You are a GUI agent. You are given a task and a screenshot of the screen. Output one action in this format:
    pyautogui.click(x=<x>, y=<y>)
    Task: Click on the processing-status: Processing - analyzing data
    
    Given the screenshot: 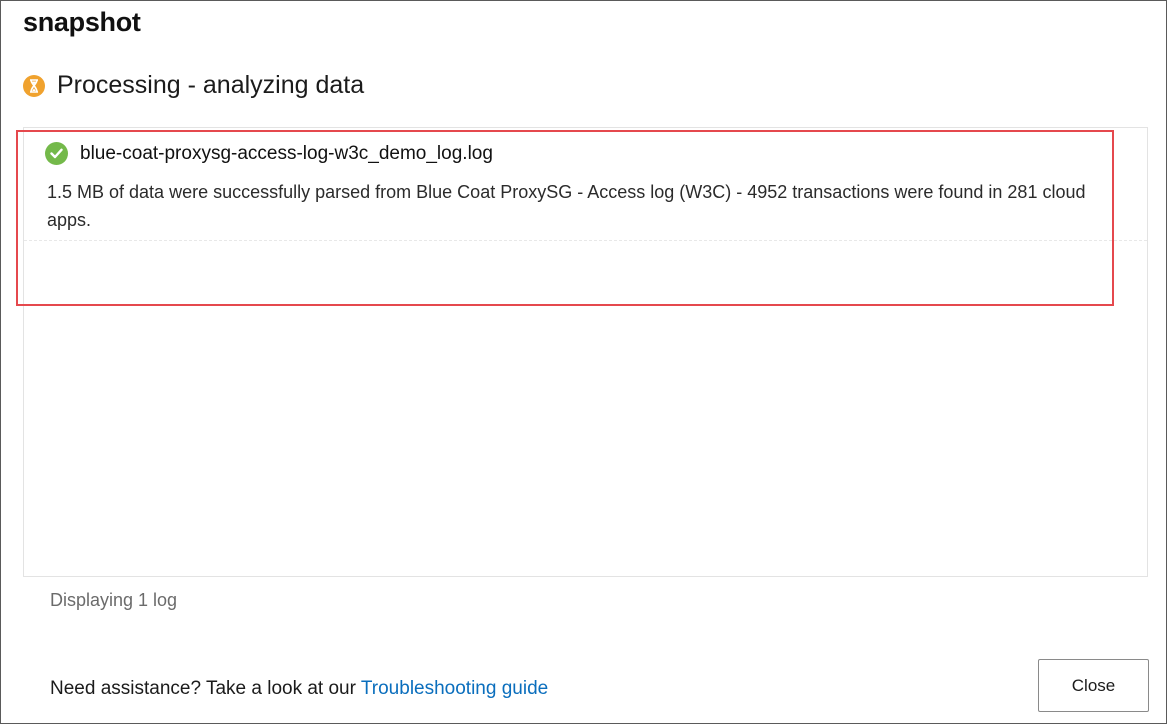 What is the action you would take?
    pyautogui.click(x=193, y=85)
    